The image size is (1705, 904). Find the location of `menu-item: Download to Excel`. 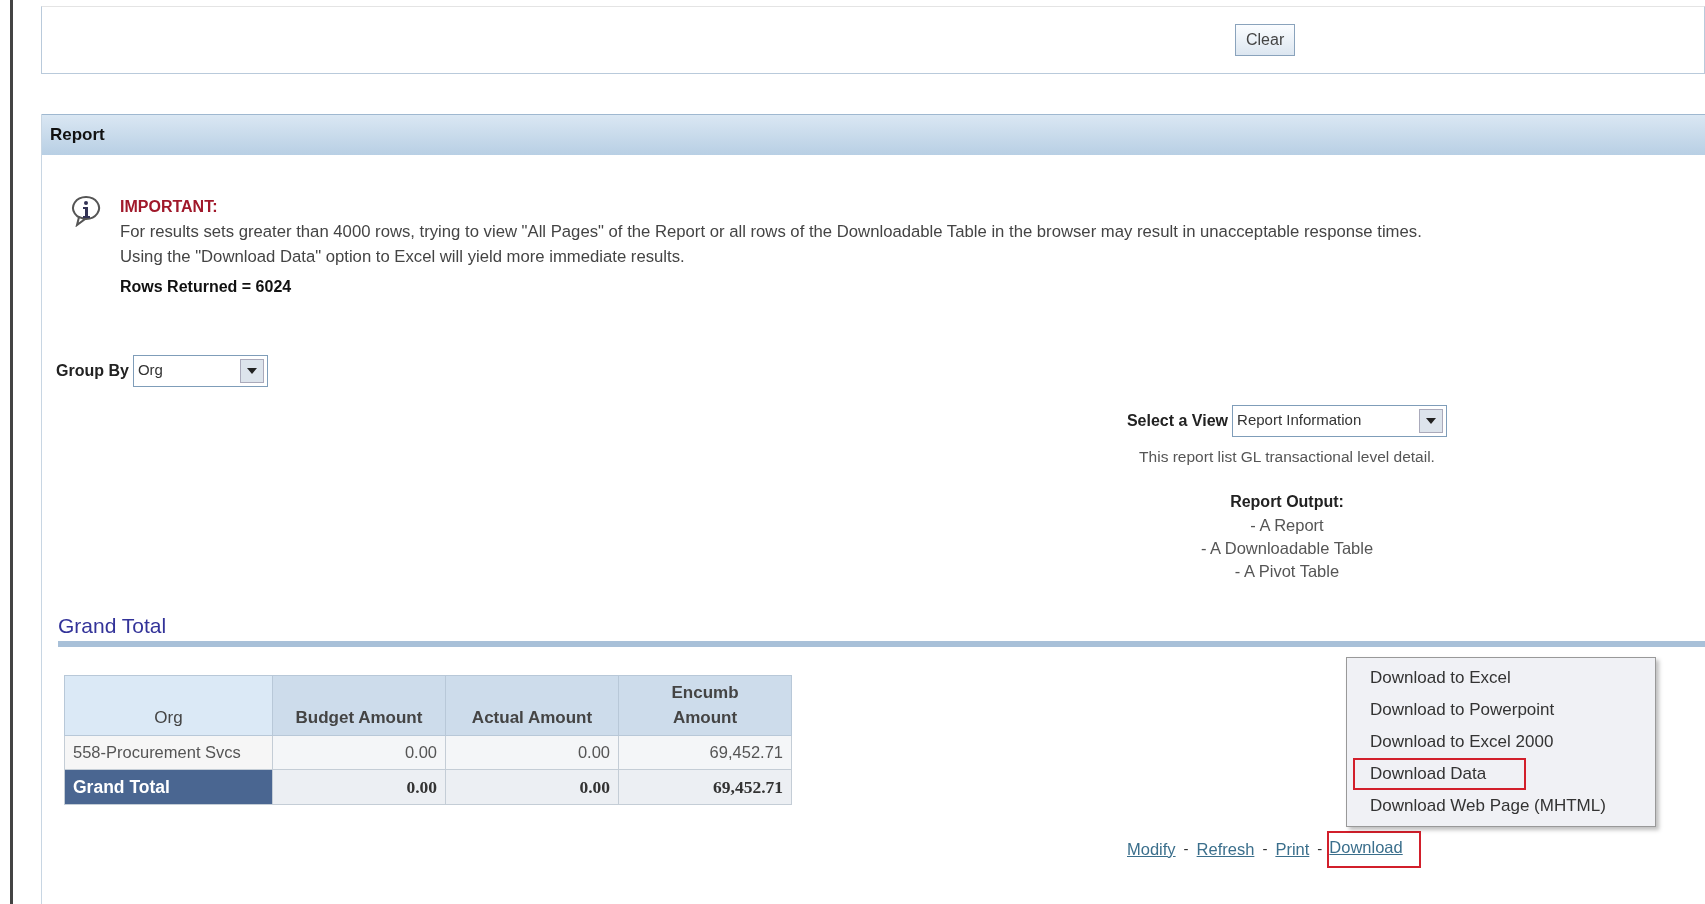

menu-item: Download to Excel is located at coordinates (1439, 678).